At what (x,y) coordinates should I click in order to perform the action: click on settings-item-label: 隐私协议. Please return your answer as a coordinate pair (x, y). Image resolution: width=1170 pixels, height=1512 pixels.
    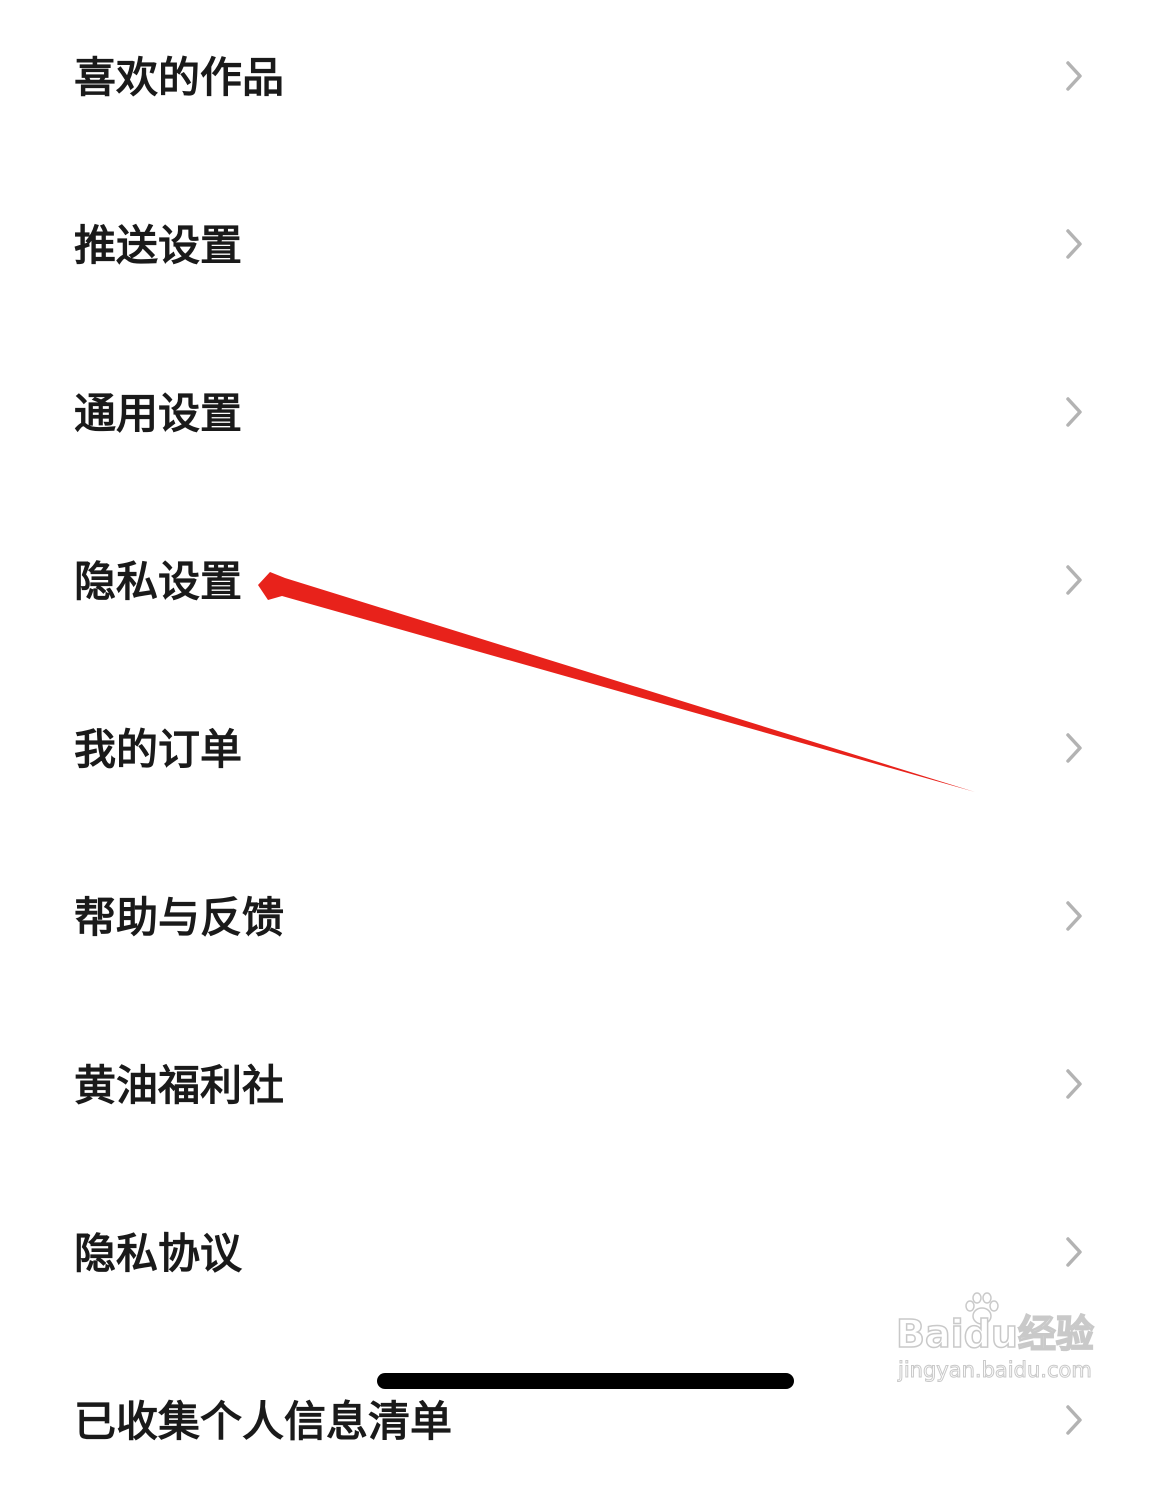
    Looking at the image, I should click on (158, 1253).